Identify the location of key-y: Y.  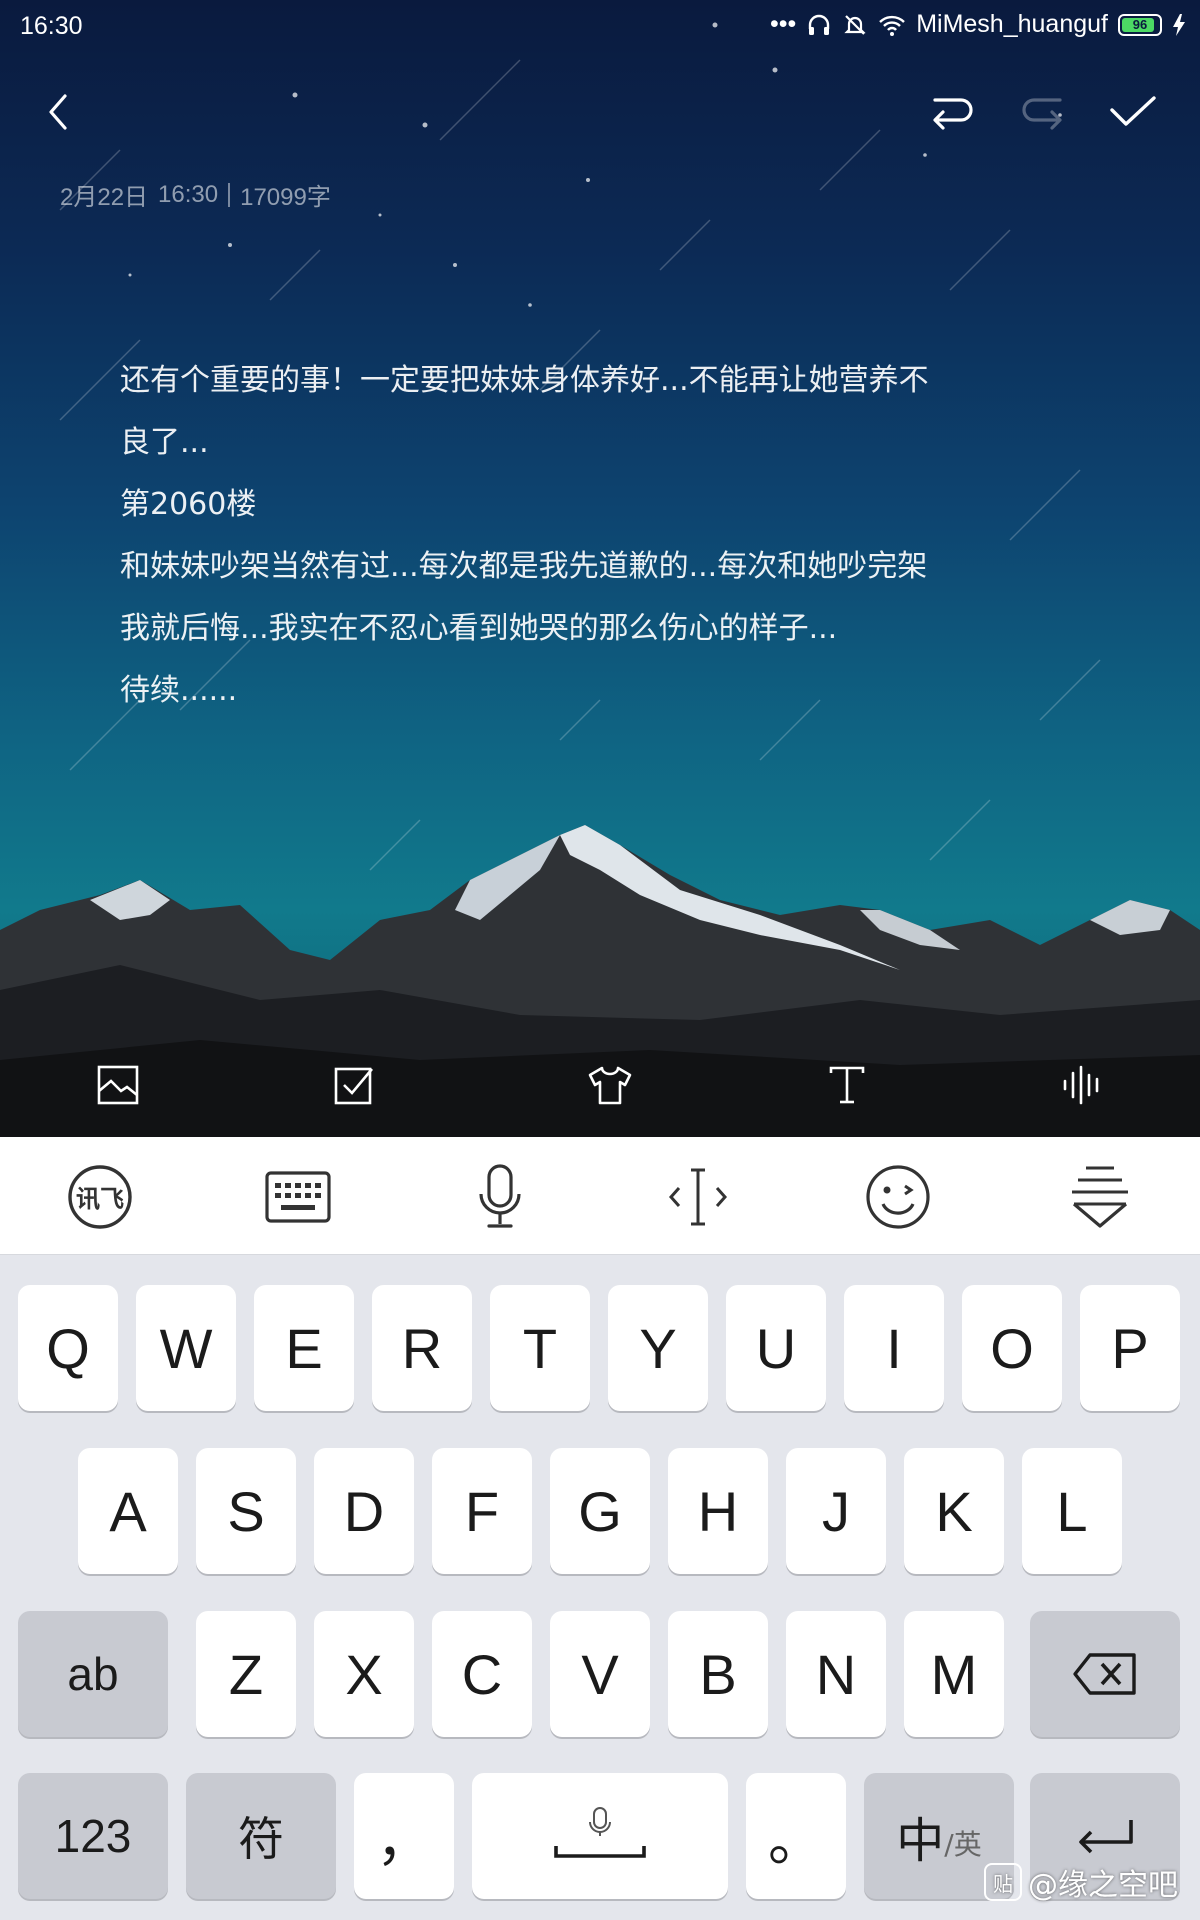
(658, 1348).